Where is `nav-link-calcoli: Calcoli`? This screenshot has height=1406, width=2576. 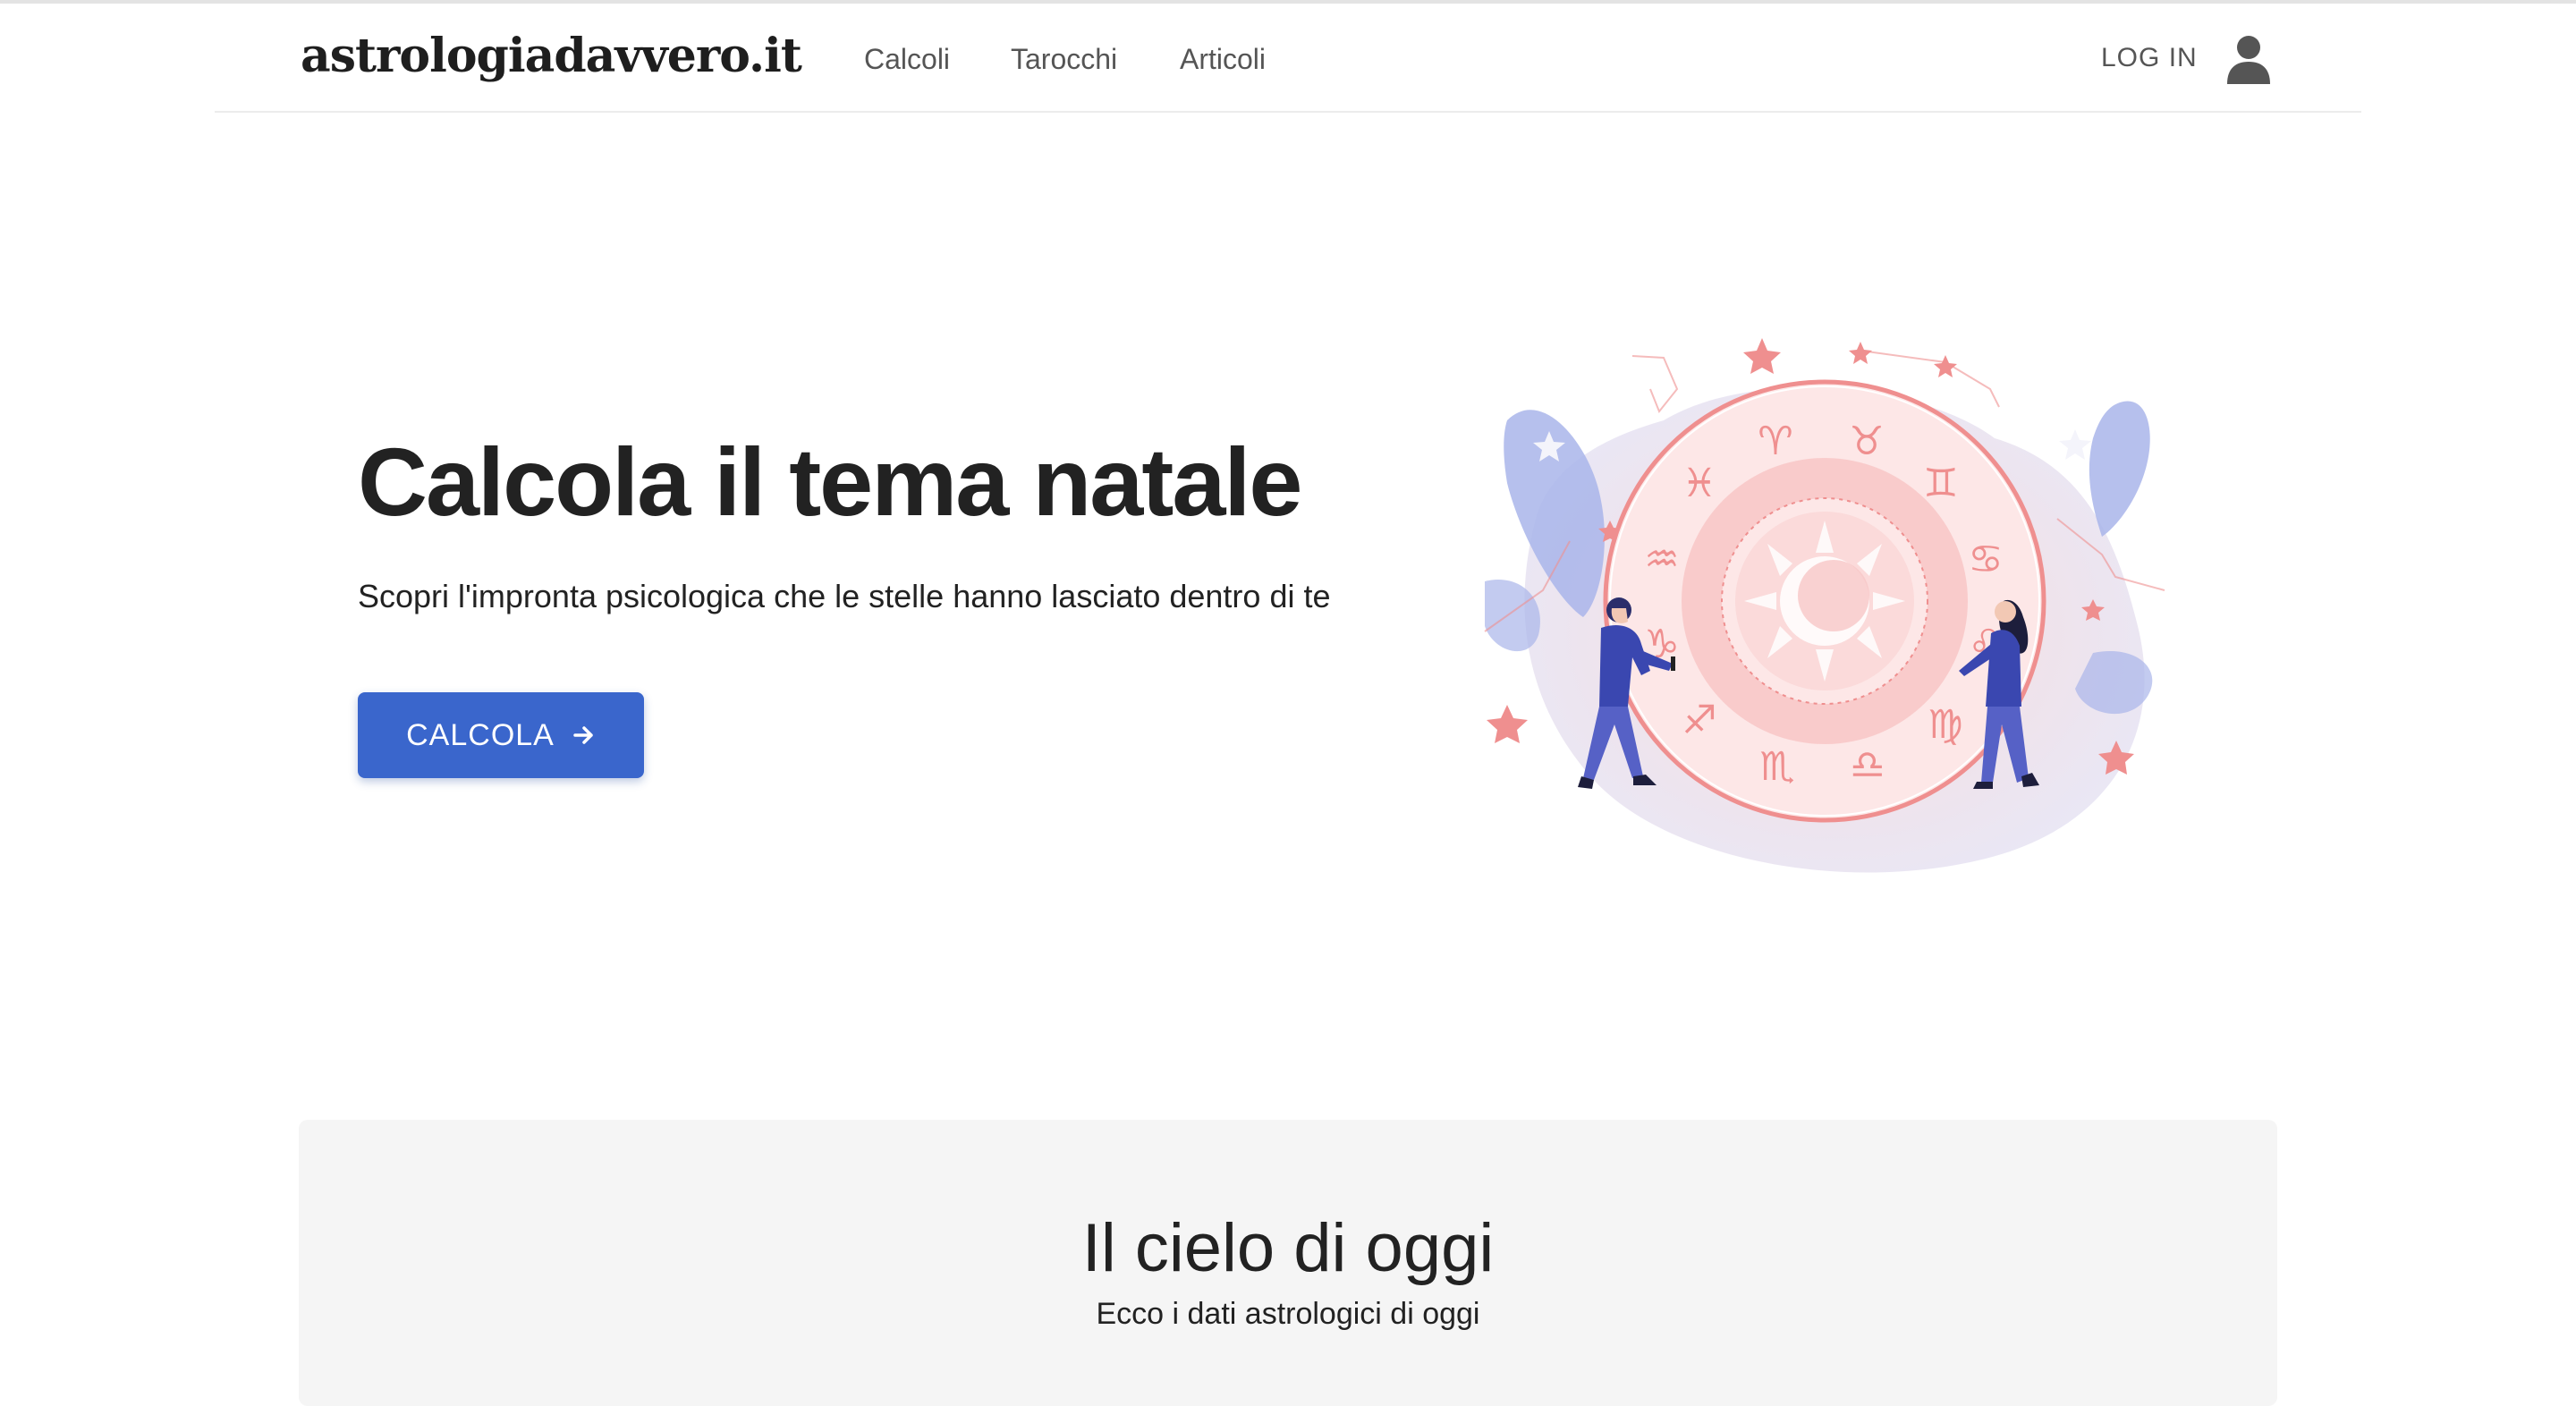
nav-link-calcoli: Calcoli is located at coordinates (907, 60).